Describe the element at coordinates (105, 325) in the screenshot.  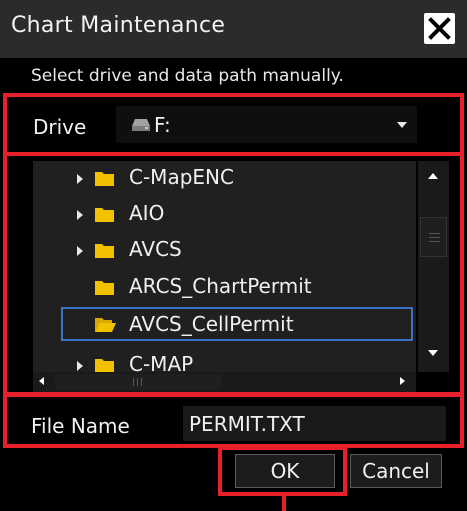
I see `open-folder-icon` at that location.